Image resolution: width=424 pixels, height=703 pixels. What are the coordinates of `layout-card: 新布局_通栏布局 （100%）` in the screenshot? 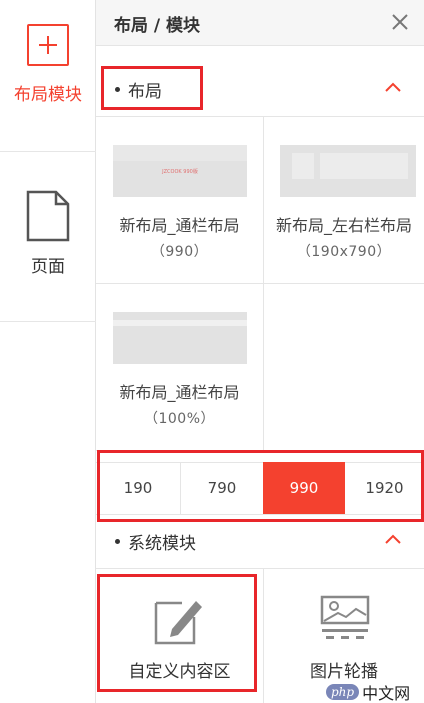 It's located at (179, 367).